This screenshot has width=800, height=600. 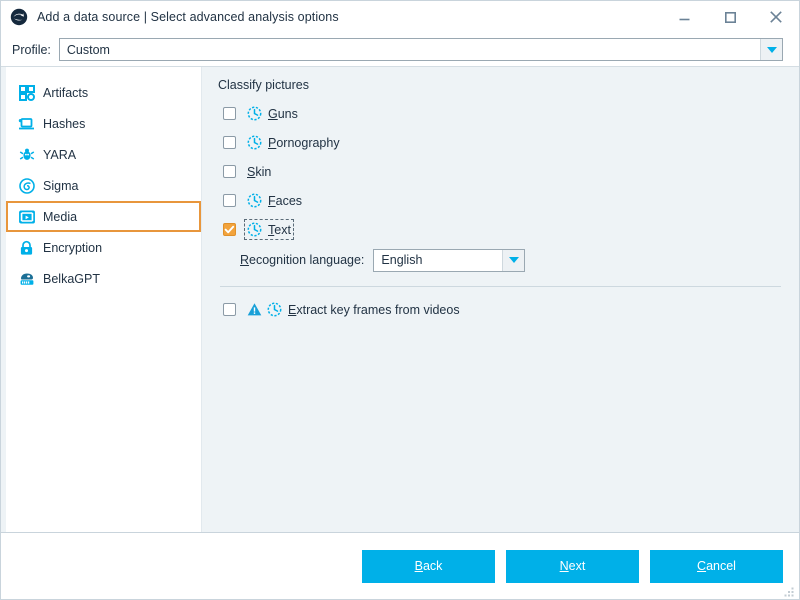 I want to click on resize-grip-icon, so click(x=789, y=591).